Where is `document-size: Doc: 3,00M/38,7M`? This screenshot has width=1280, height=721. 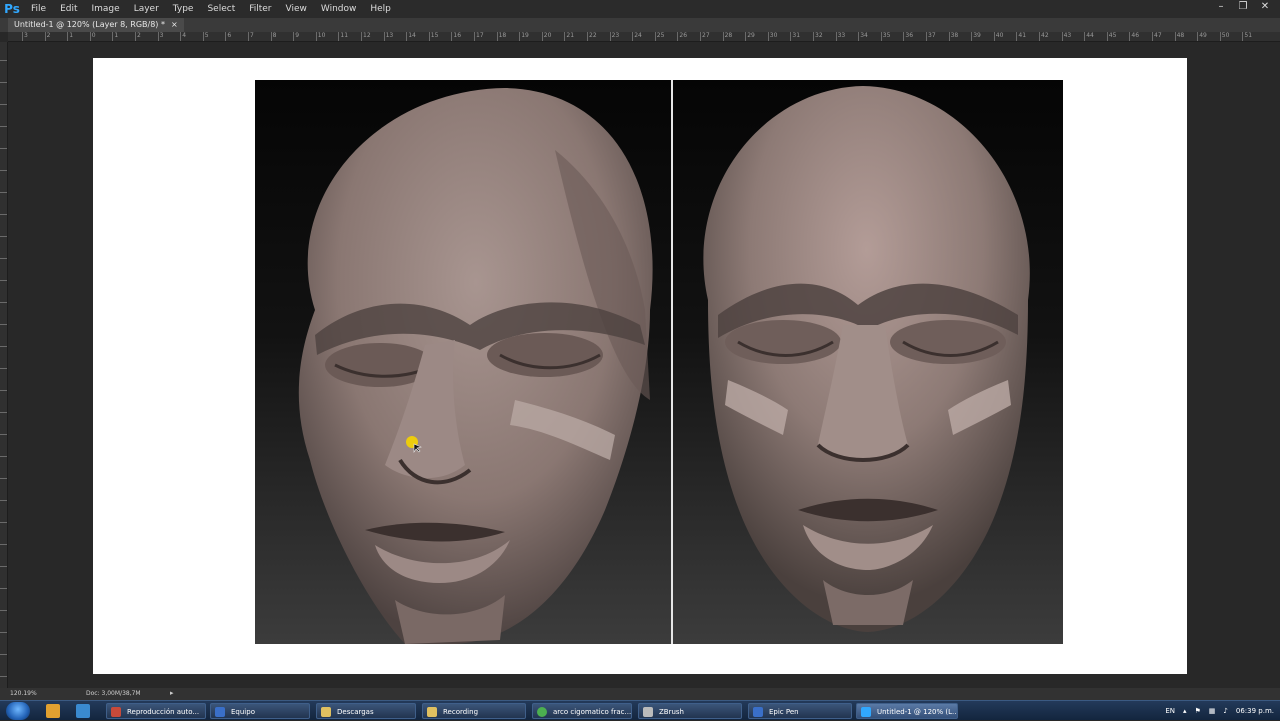
document-size: Doc: 3,00M/38,7M is located at coordinates (113, 693).